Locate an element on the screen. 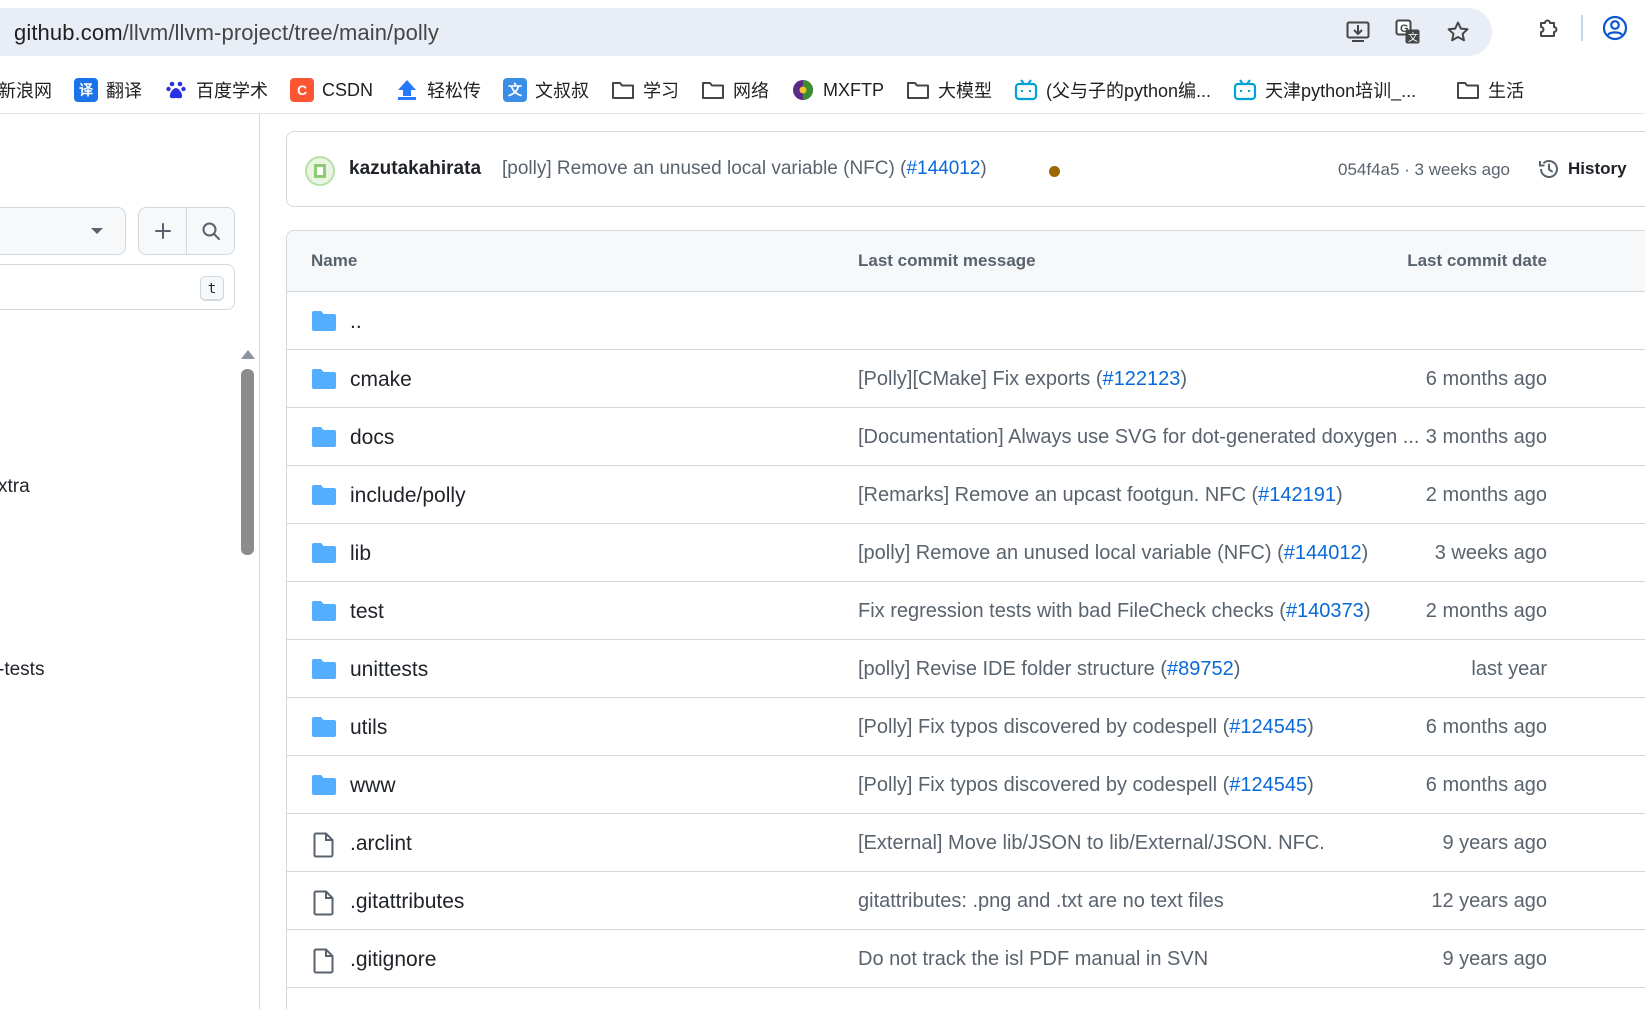 The image size is (1645, 1009). commit-date: 12 years ago is located at coordinates (1489, 901).